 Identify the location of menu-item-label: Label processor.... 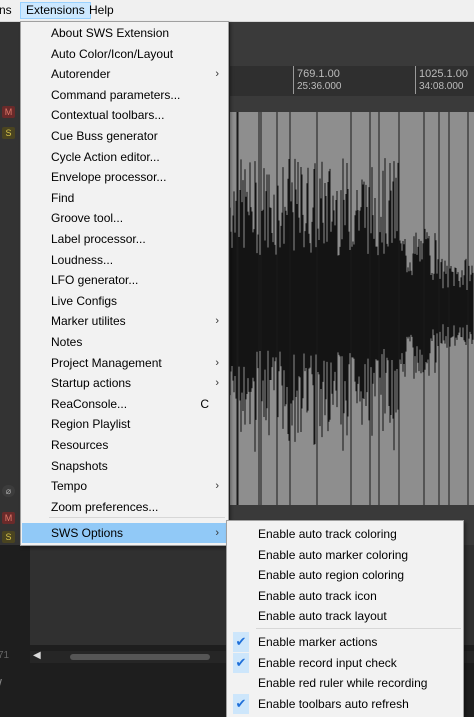
(98, 239).